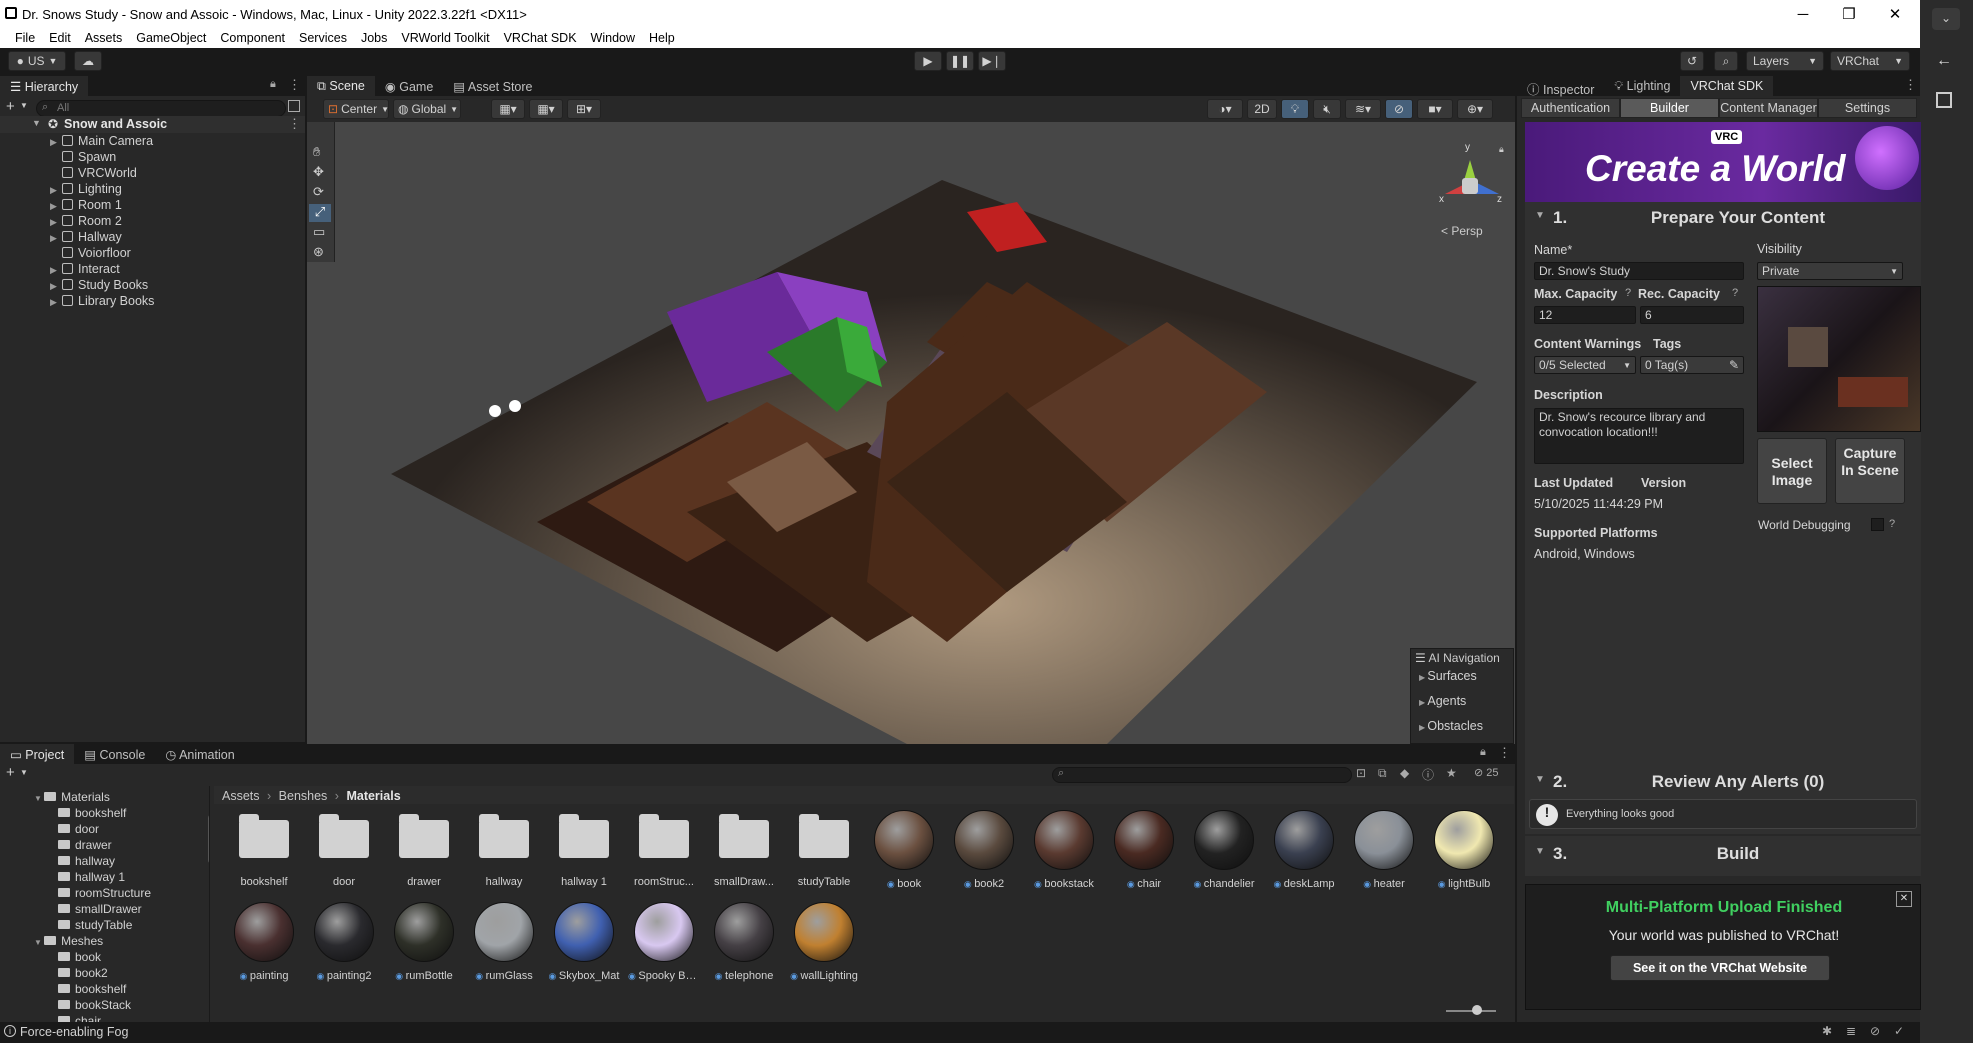 The width and height of the screenshot is (1973, 1043). Describe the element at coordinates (1720, 968) in the screenshot. I see `see-vrchat-website-button: See it on the VRChat Website` at that location.